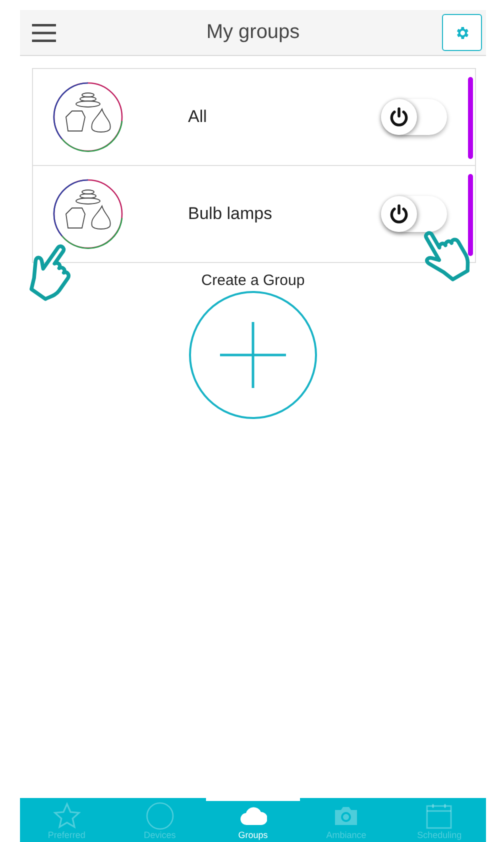  Describe the element at coordinates (66, 816) in the screenshot. I see `star-icon` at that location.